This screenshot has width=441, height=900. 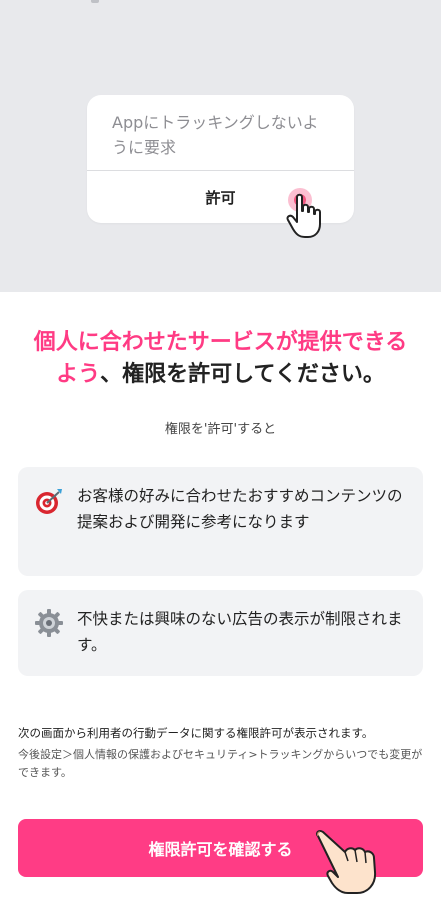 What do you see at coordinates (78, 374) in the screenshot?
I see `headline-highlight-2: よう` at bounding box center [78, 374].